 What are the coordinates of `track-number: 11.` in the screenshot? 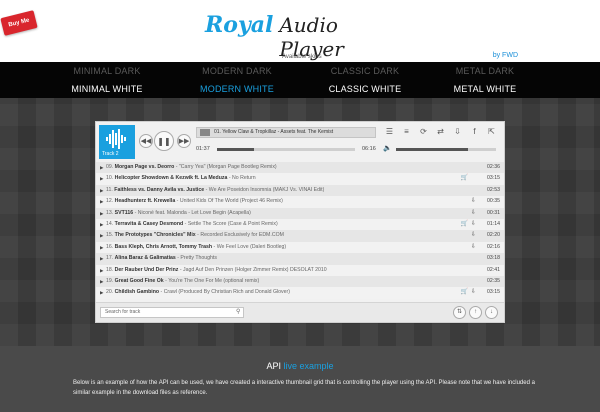 It's located at (109, 189).